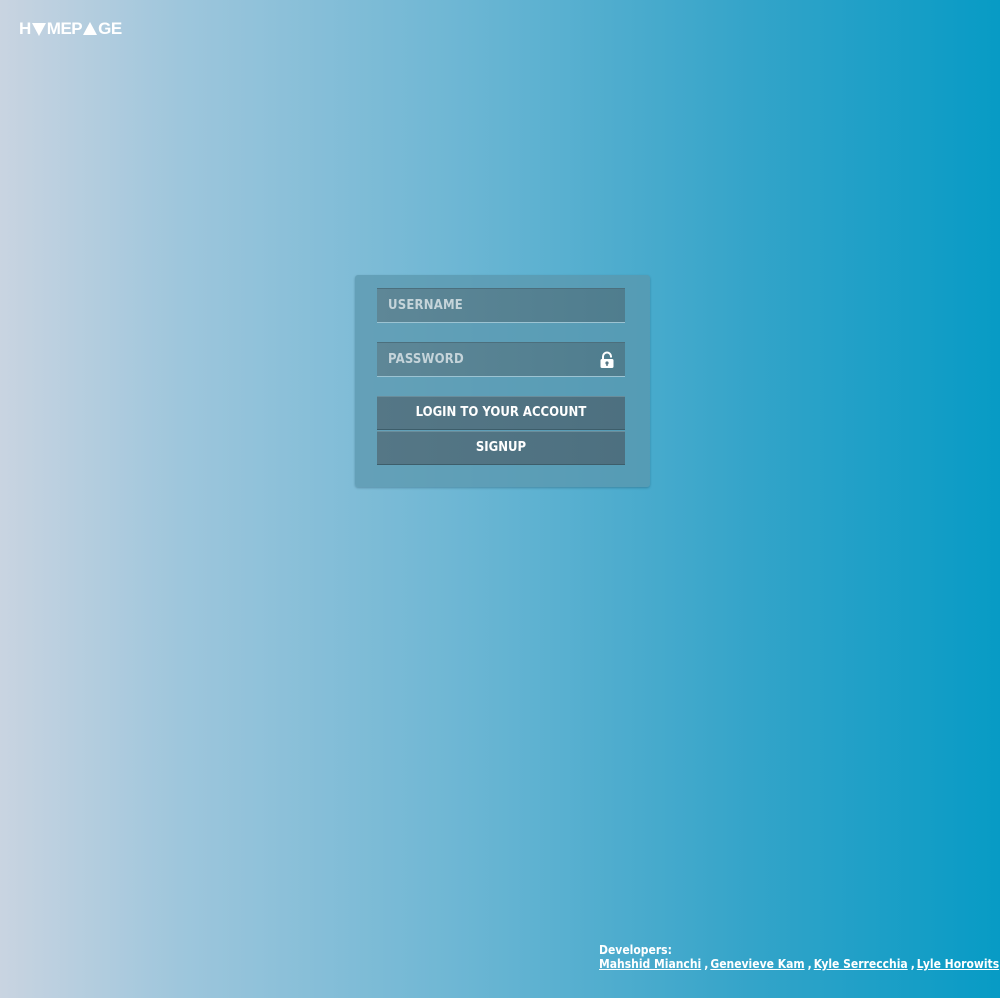 Image resolution: width=1000 pixels, height=998 pixels. I want to click on login-button: LOGIN TO YOUR ACCOUNT, so click(501, 413).